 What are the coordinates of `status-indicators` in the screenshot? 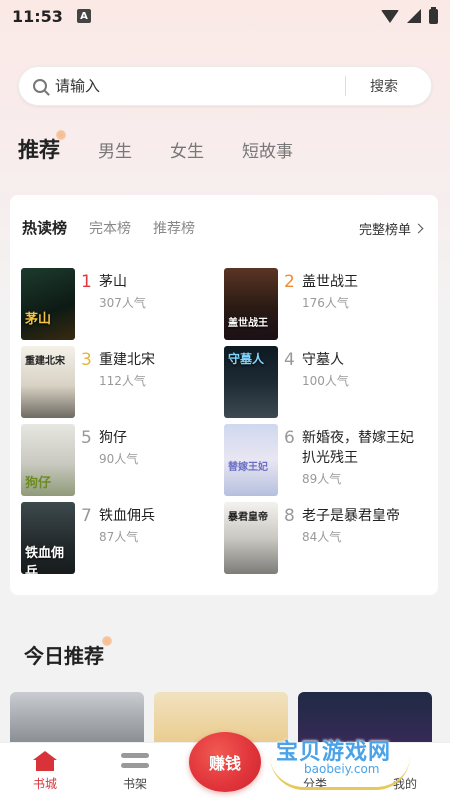 It's located at (409, 15).